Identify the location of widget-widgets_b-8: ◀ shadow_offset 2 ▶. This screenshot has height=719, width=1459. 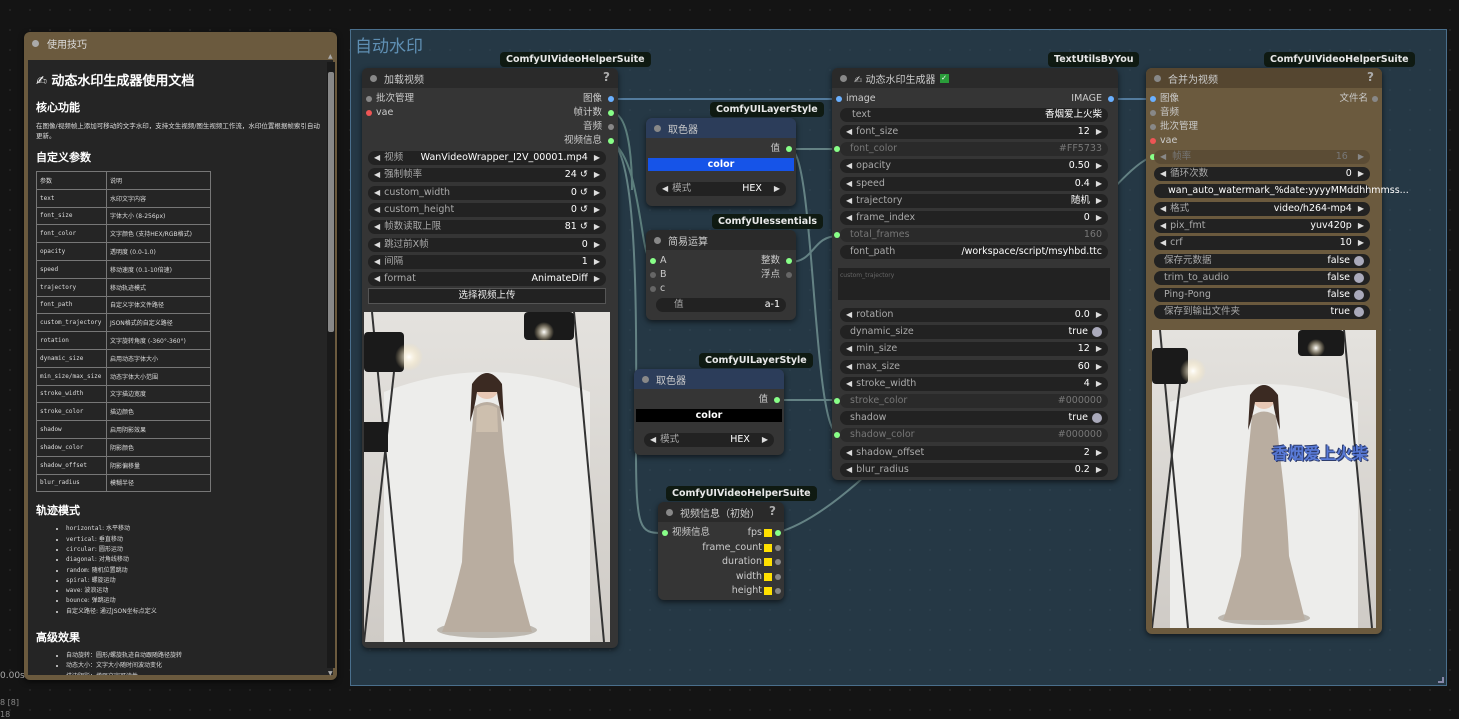
(974, 452).